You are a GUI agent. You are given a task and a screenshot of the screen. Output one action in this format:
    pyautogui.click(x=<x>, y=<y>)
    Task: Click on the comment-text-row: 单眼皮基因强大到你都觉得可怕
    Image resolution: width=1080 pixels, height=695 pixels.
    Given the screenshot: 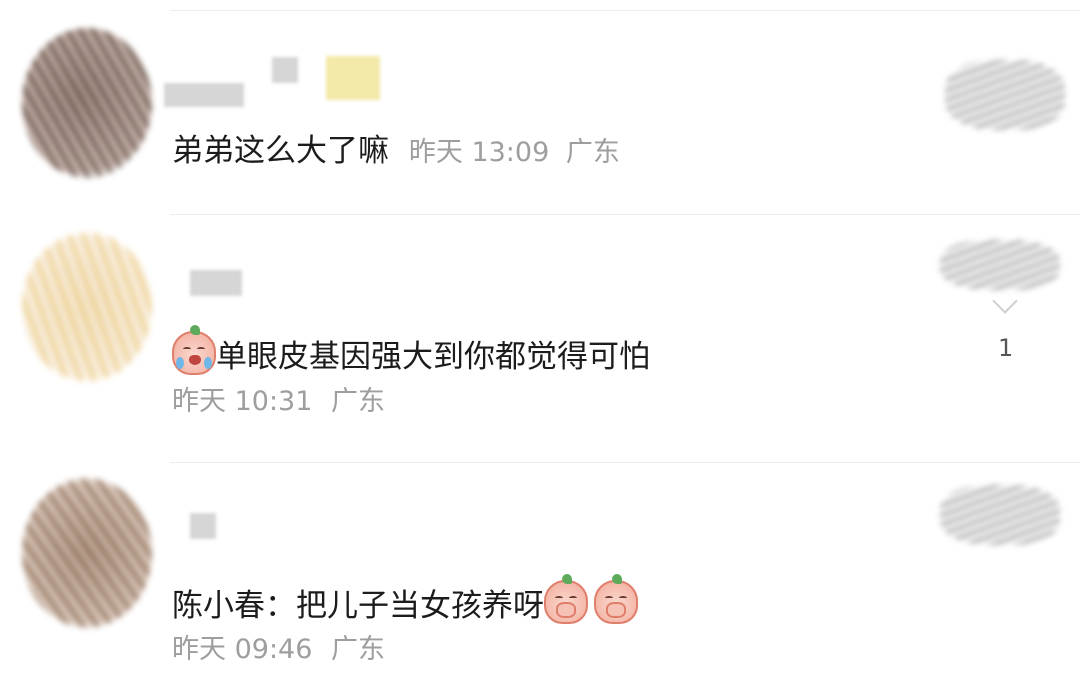 What is the action you would take?
    pyautogui.click(x=411, y=351)
    